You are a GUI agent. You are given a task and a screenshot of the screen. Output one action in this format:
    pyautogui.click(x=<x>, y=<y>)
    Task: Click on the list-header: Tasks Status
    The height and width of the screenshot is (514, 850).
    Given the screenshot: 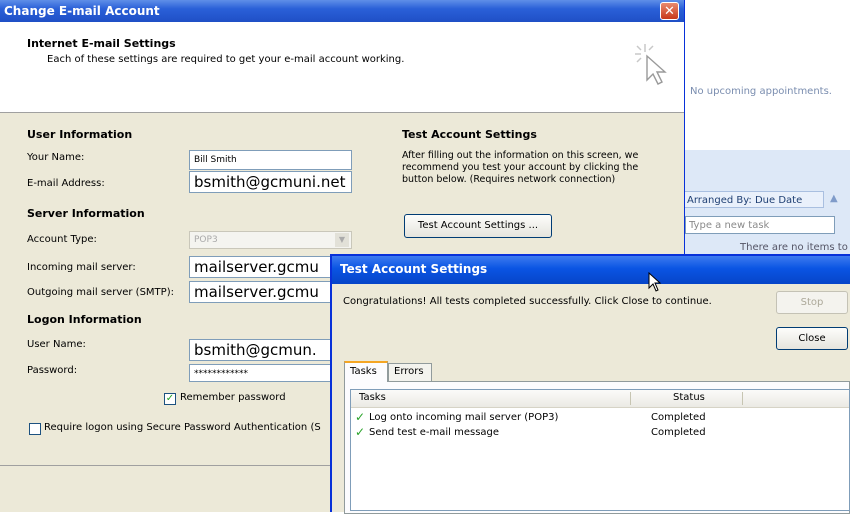 What is the action you would take?
    pyautogui.click(x=600, y=399)
    